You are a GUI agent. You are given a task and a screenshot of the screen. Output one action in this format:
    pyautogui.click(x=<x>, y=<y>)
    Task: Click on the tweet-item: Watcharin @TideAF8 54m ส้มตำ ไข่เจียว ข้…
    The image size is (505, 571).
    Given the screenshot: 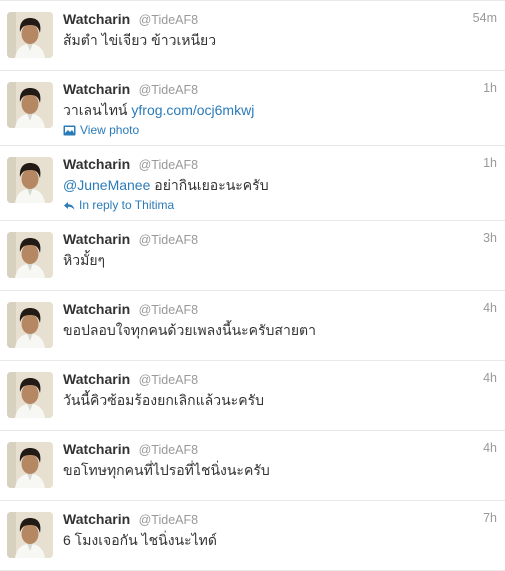 What is the action you would take?
    pyautogui.click(x=252, y=36)
    